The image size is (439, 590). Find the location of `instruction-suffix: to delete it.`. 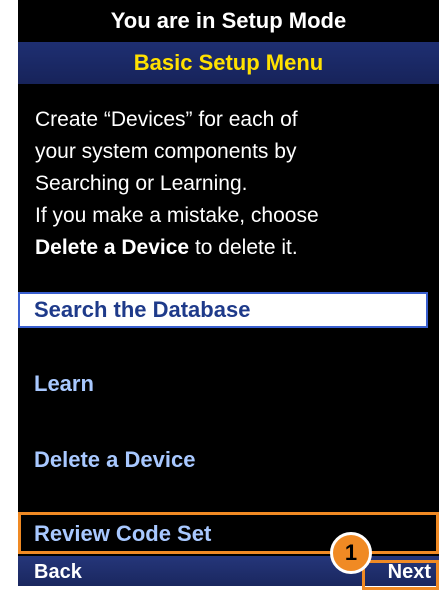

instruction-suffix: to delete it. is located at coordinates (243, 247).